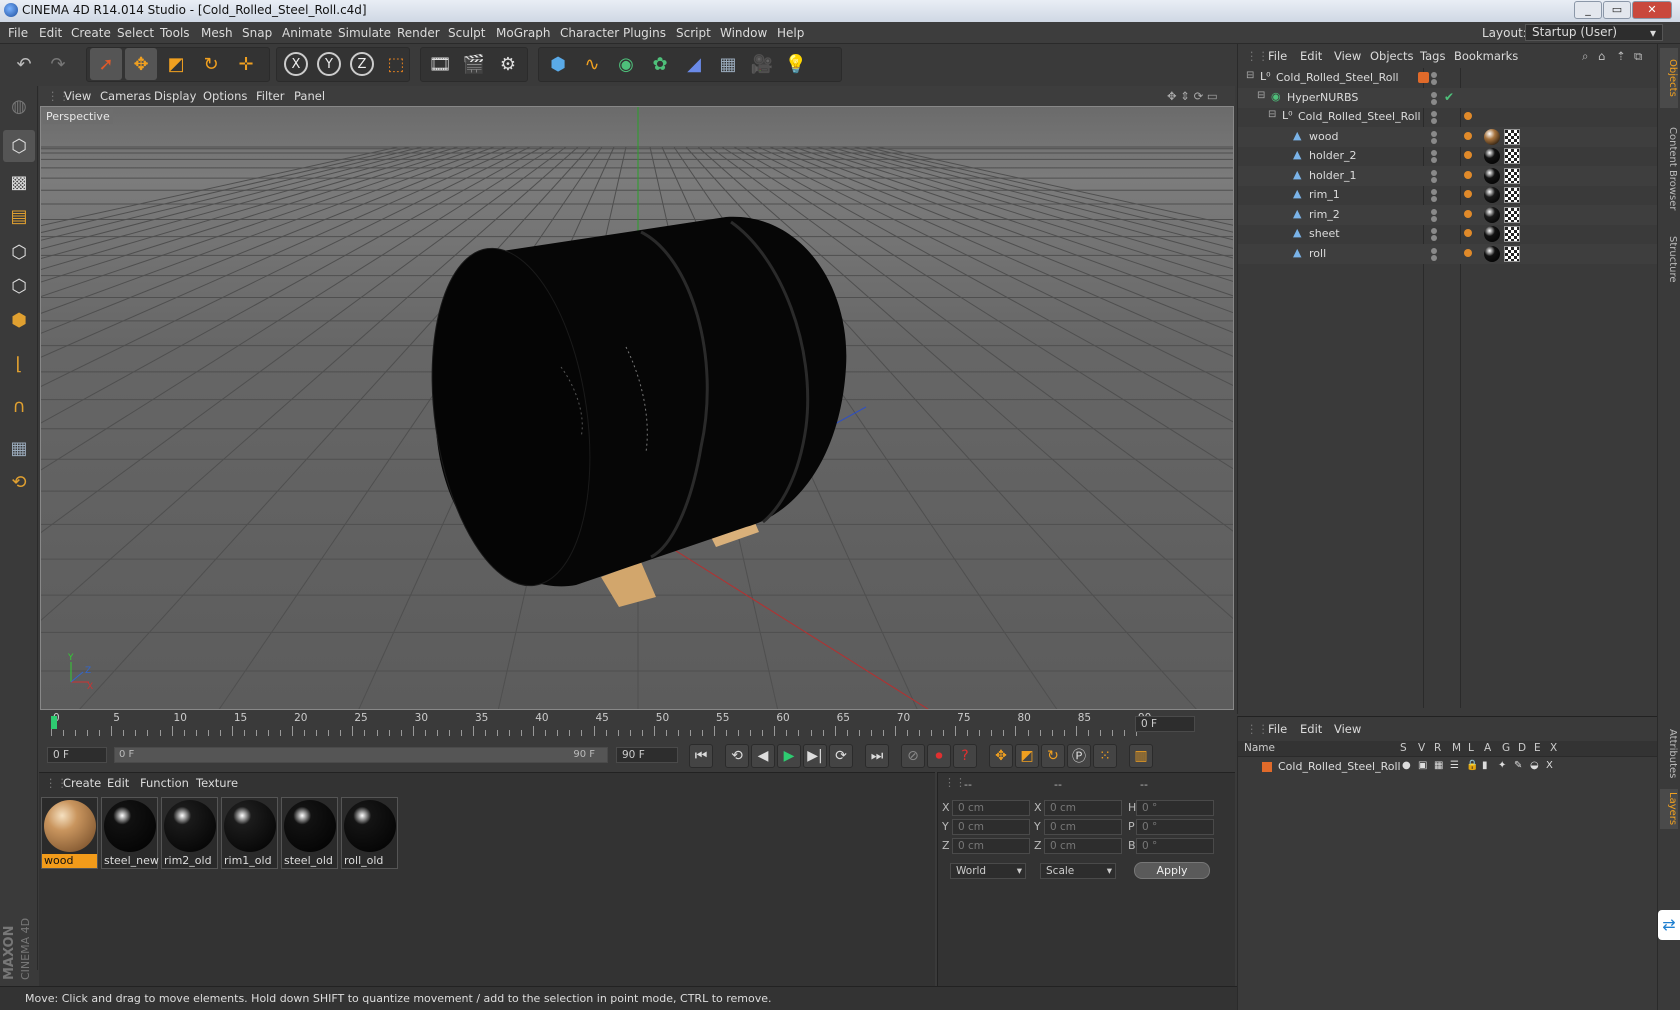 This screenshot has height=1010, width=1680. I want to click on live-selection-icon: ✛, so click(246, 64).